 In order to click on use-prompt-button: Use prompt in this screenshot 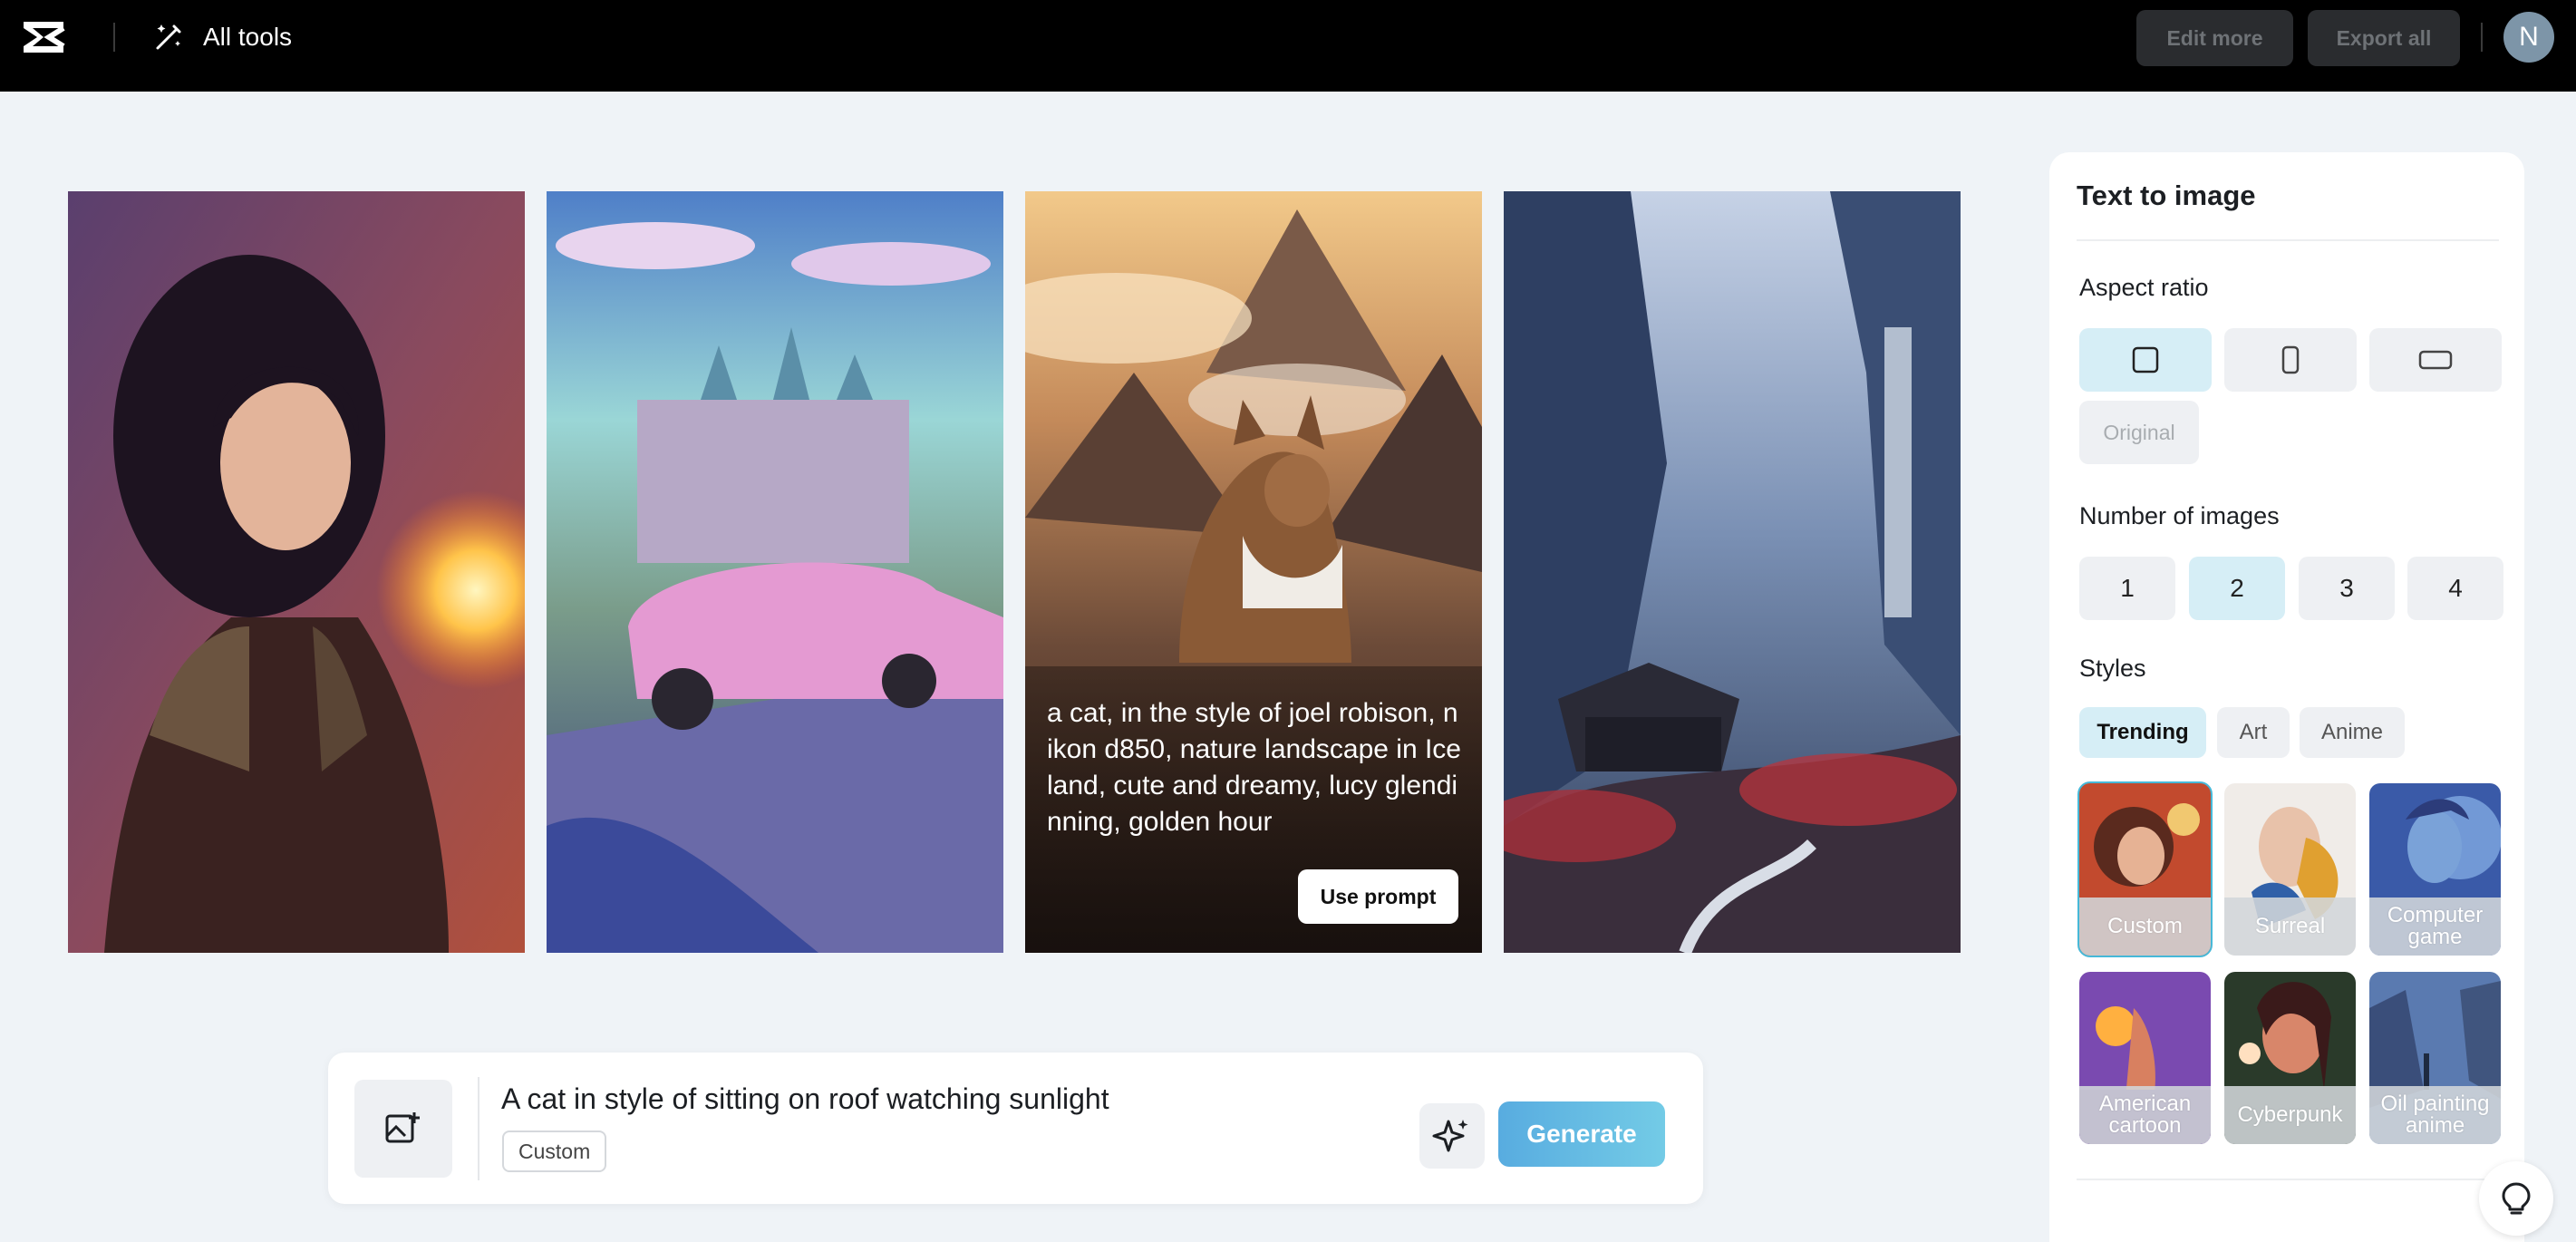, I will do `click(1378, 897)`.